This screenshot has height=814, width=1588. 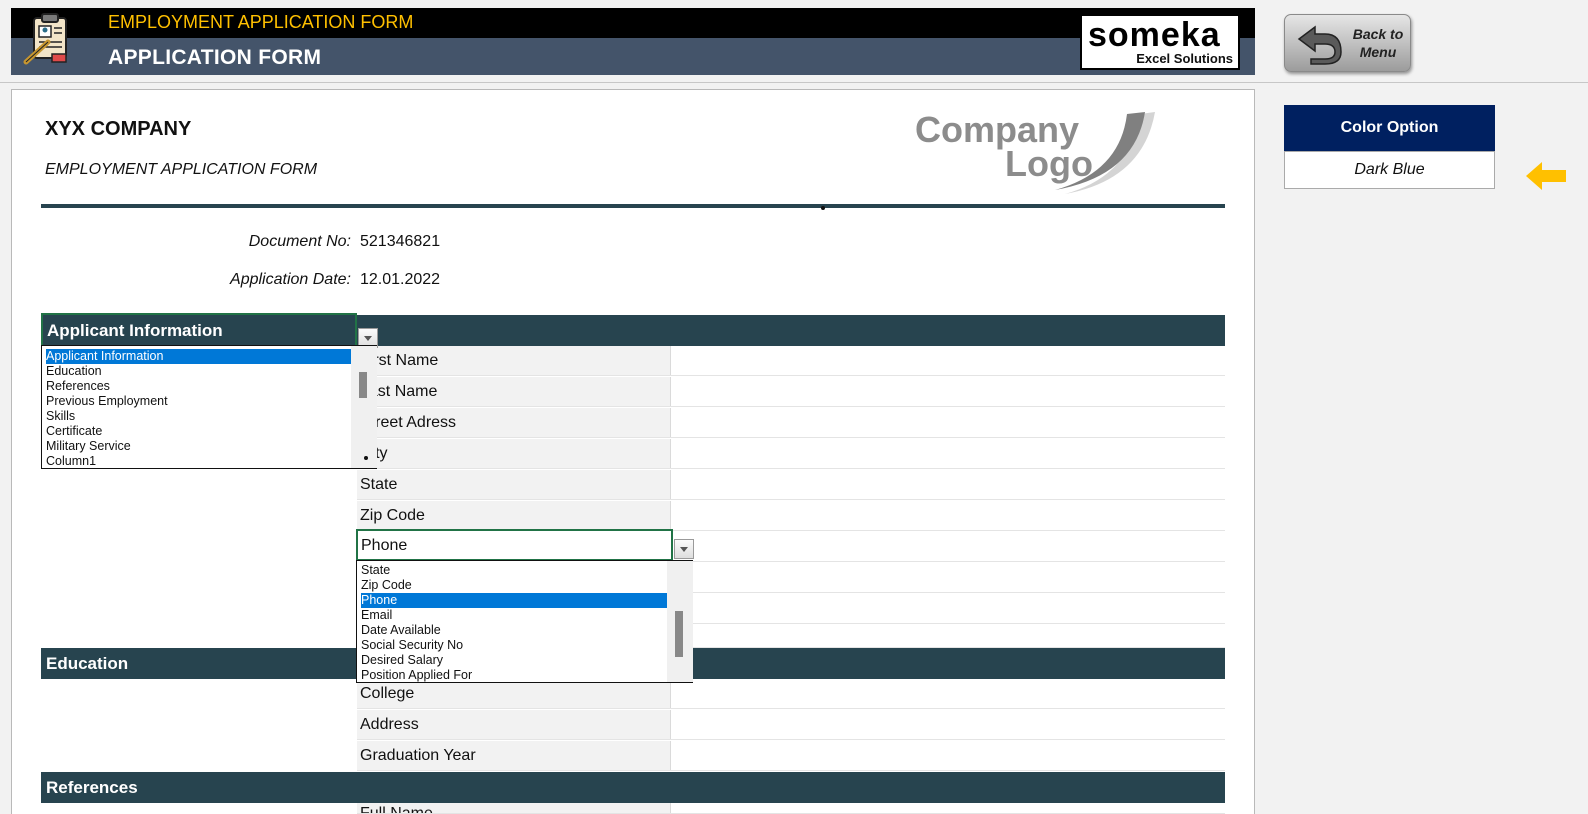 What do you see at coordinates (514, 391) in the screenshot?
I see `field-label: Last Name` at bounding box center [514, 391].